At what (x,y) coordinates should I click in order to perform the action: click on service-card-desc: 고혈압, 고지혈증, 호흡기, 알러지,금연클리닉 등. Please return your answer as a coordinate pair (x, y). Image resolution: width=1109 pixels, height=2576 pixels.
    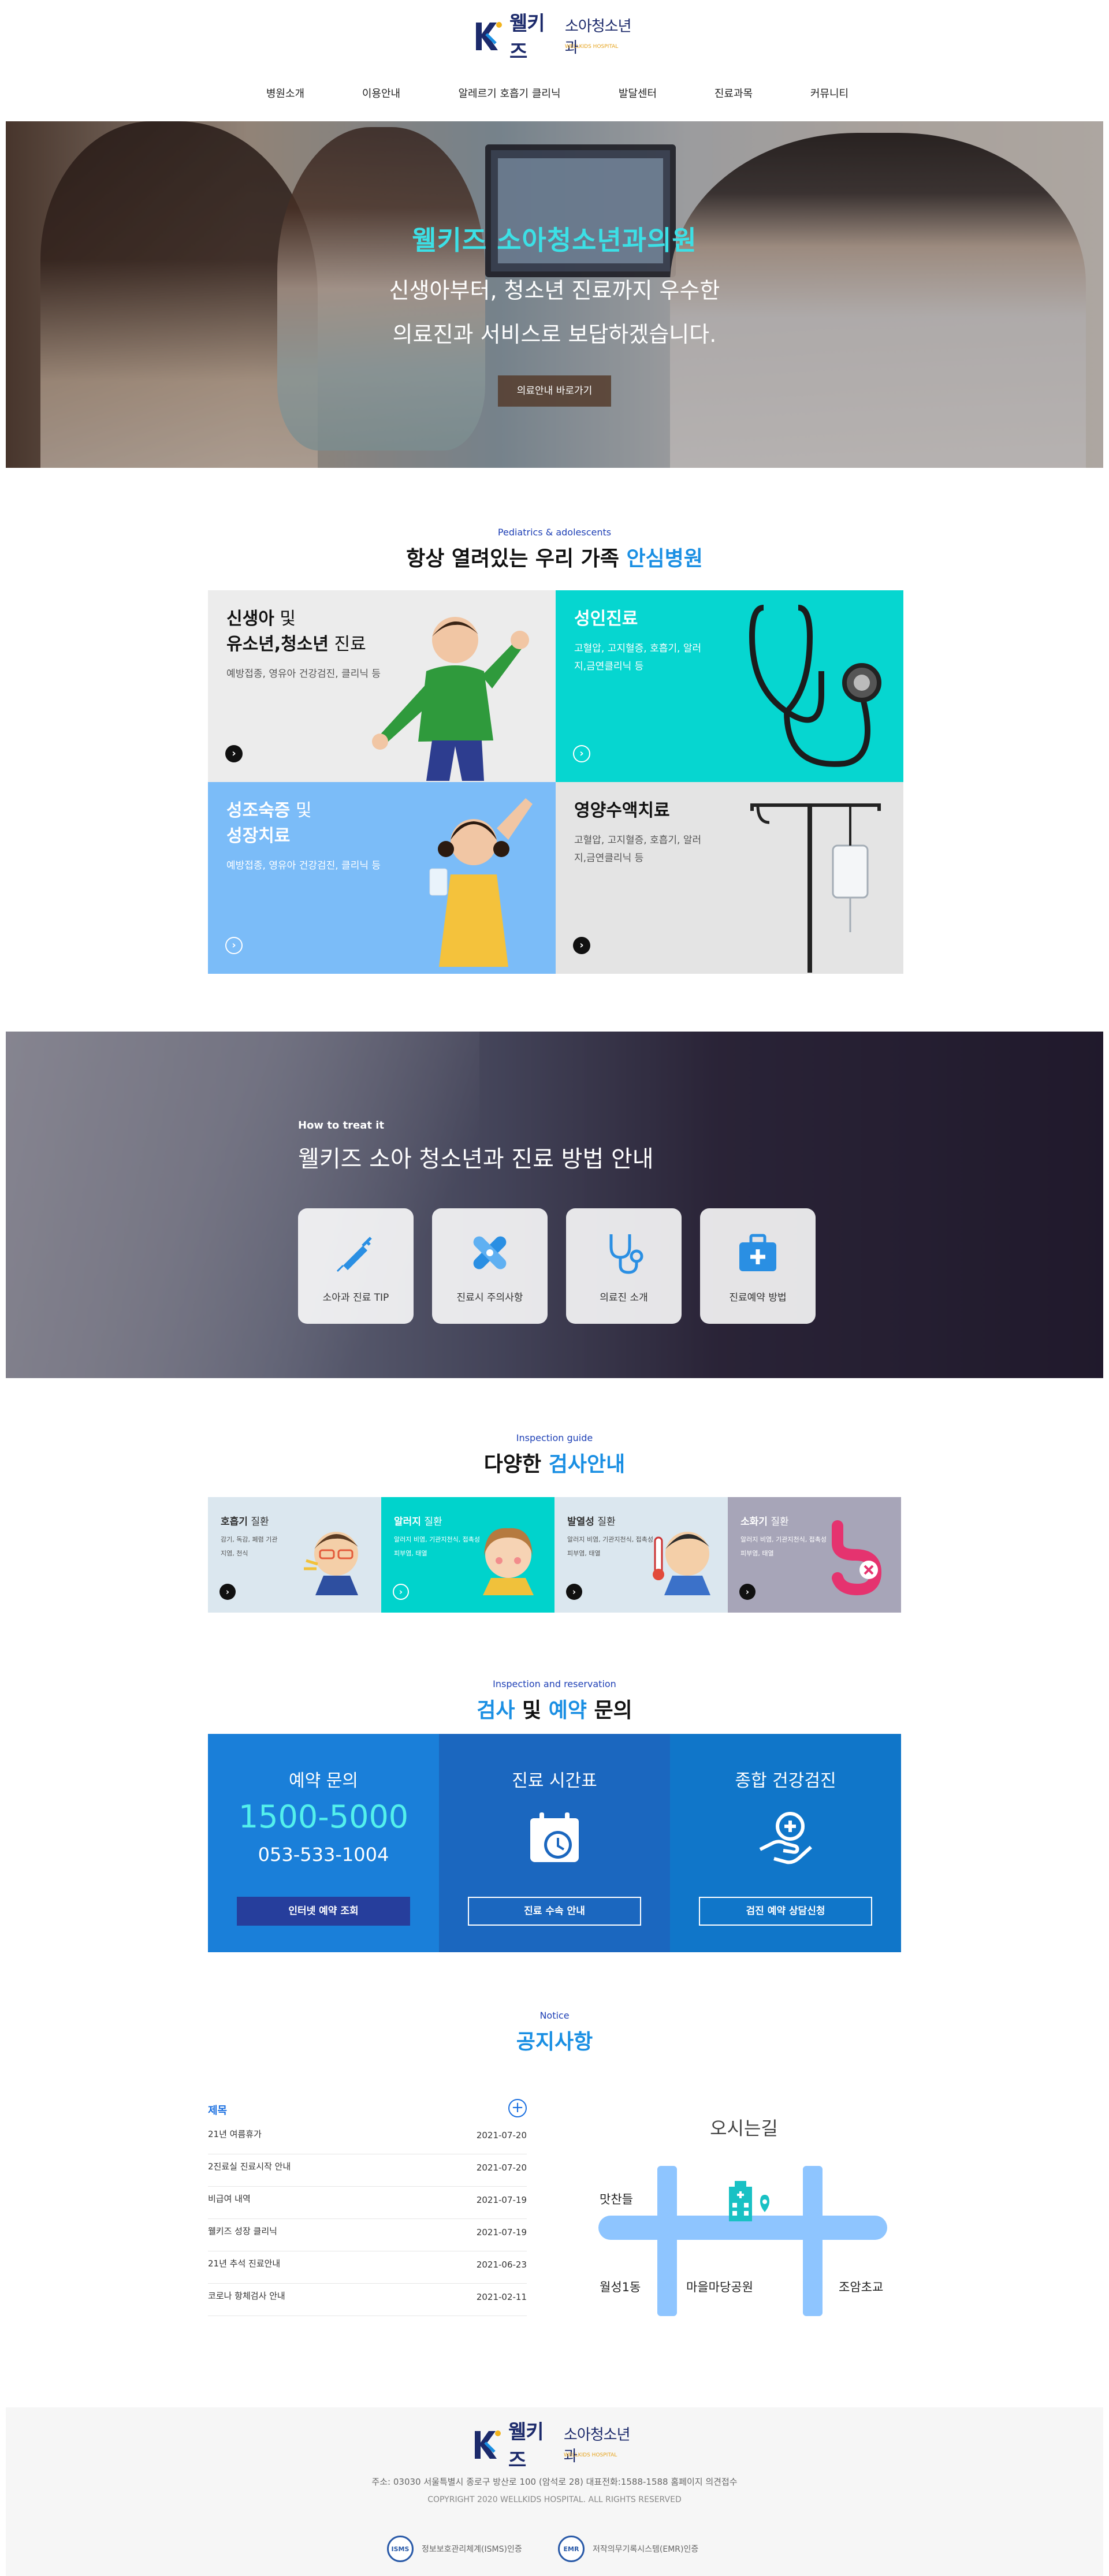
    Looking at the image, I should click on (638, 657).